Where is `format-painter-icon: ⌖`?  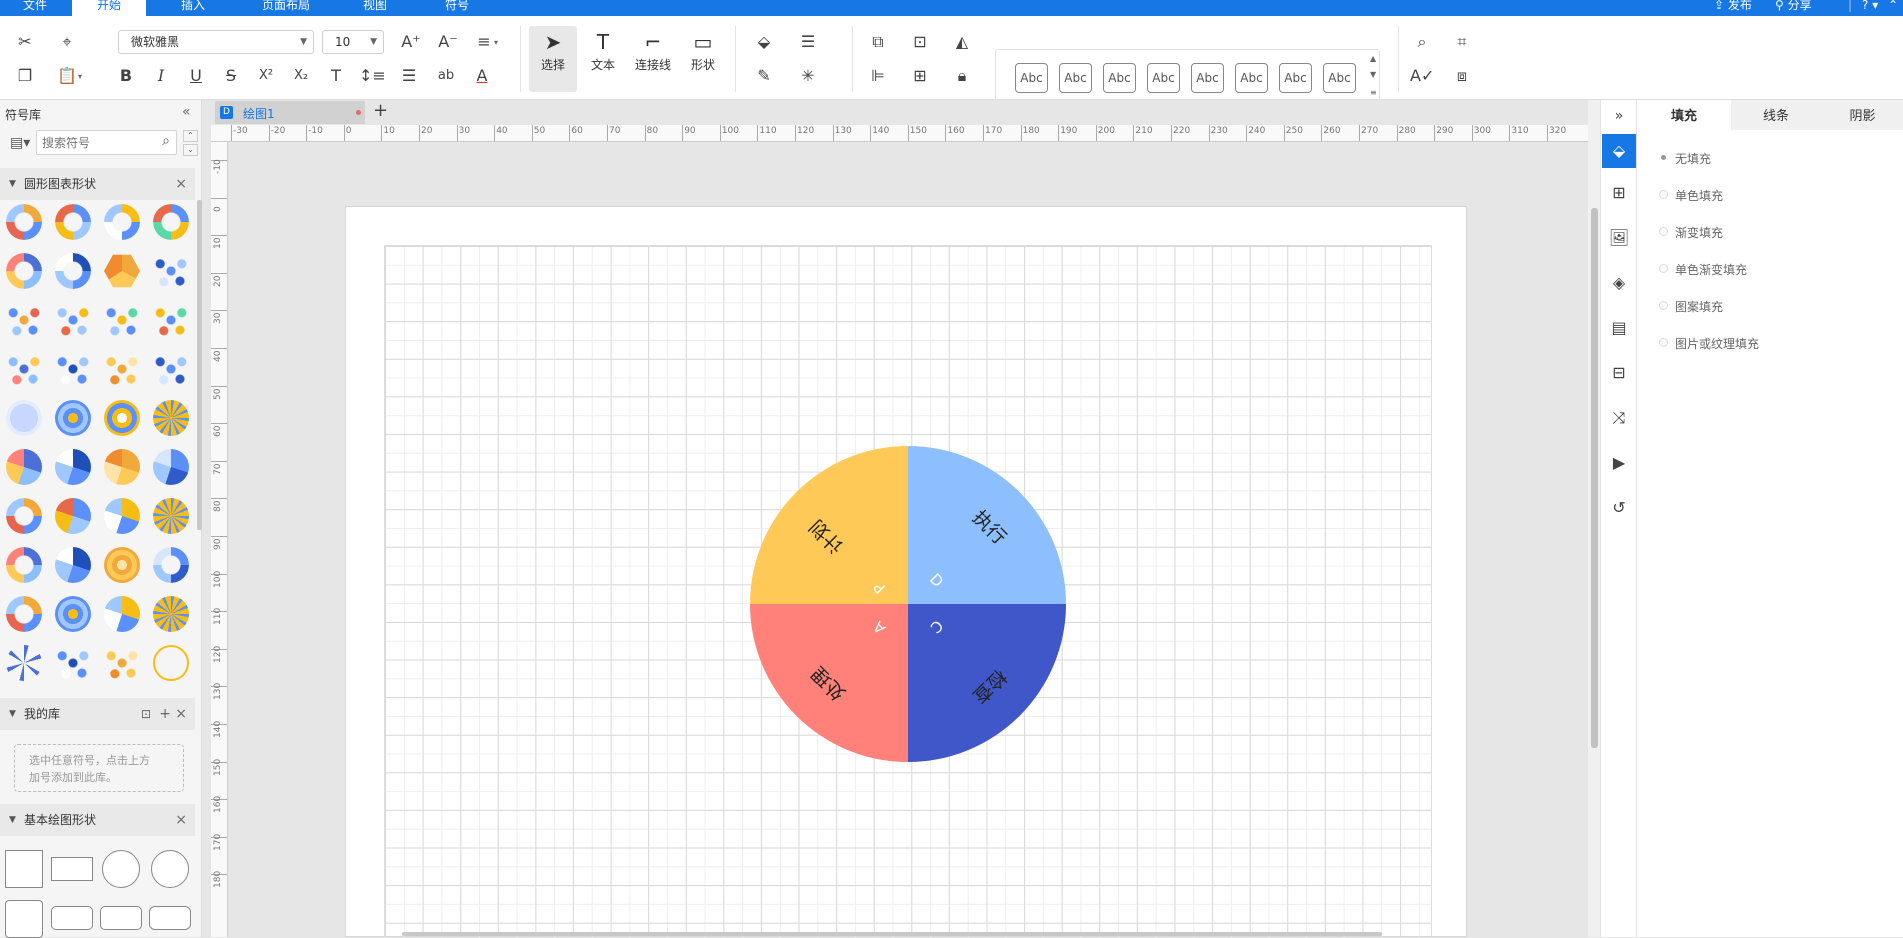 format-painter-icon: ⌖ is located at coordinates (67, 42).